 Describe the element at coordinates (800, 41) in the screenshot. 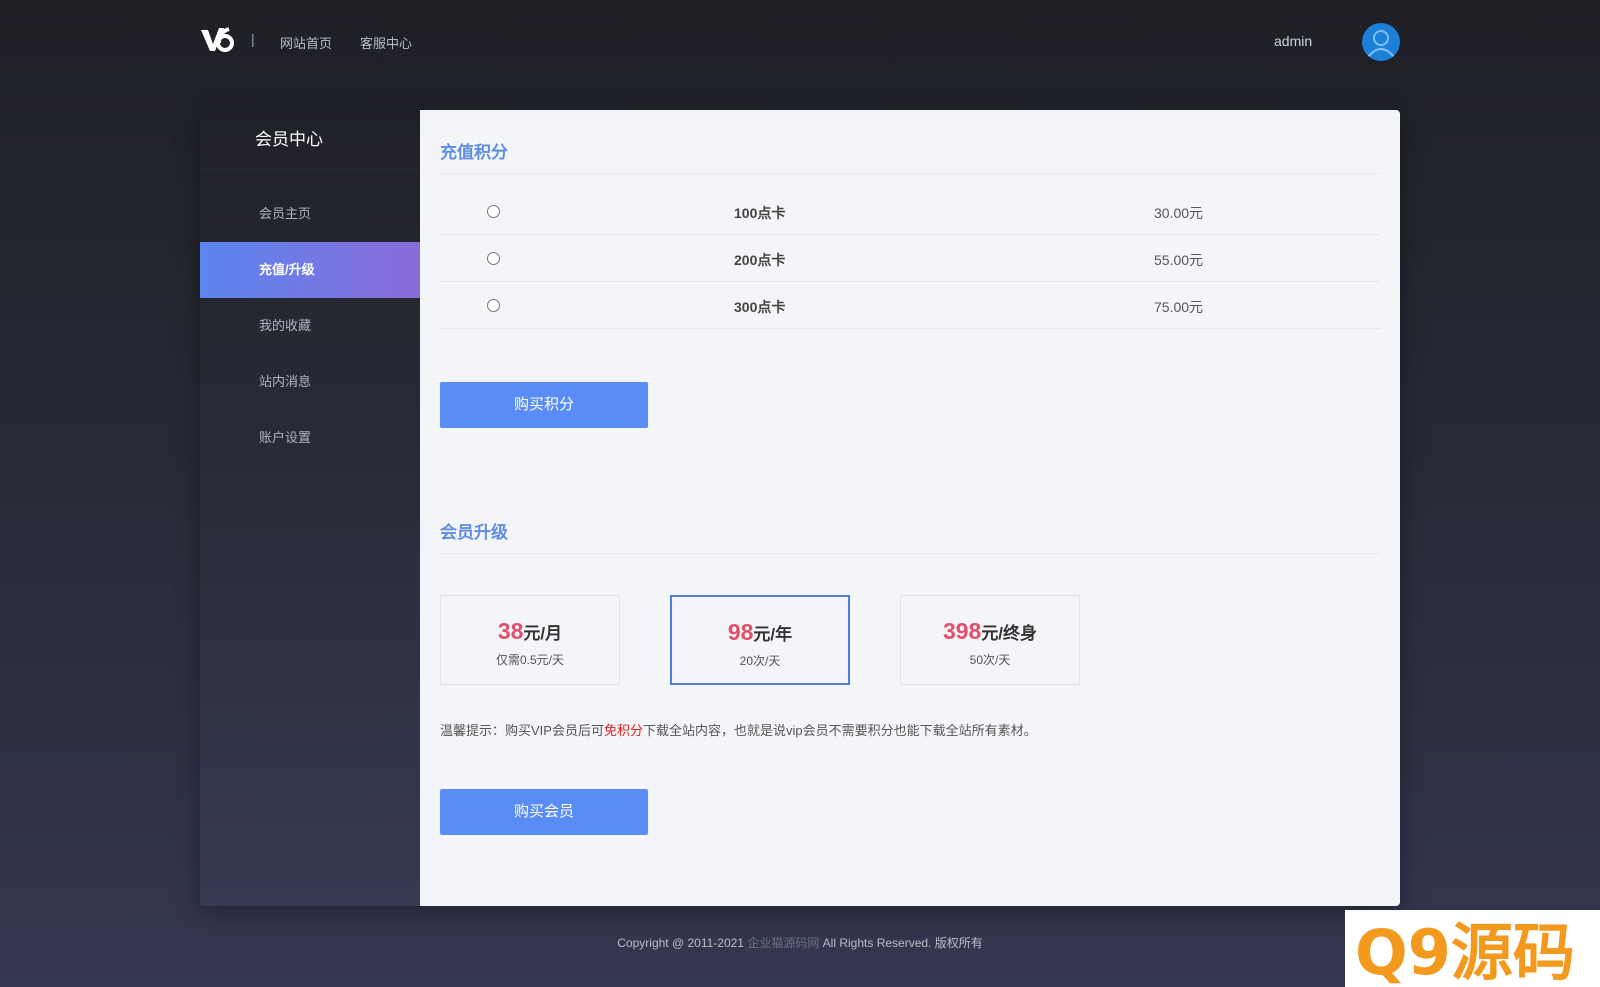

I see `top-header: | 网站首页 客服中心 admin` at that location.